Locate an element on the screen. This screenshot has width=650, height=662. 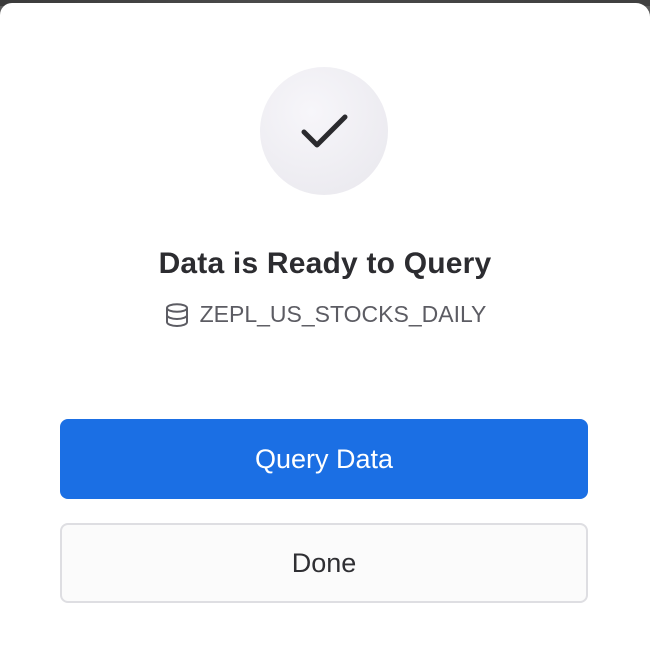
success-badge is located at coordinates (324, 131).